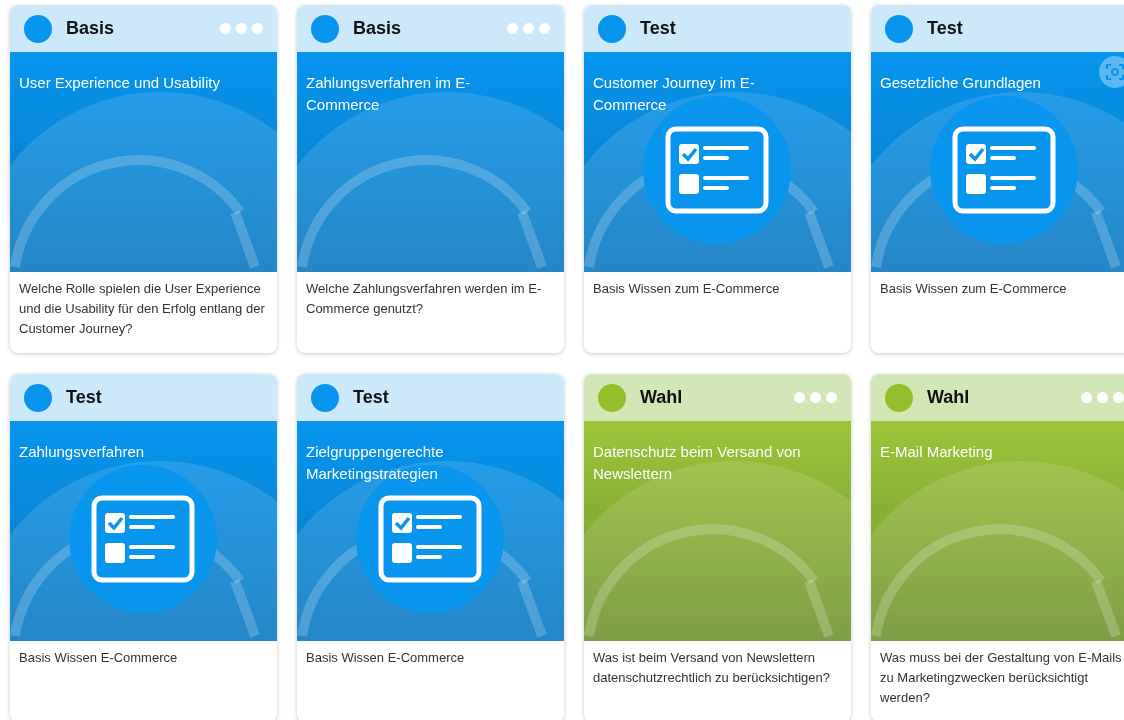 This screenshot has width=1124, height=720. What do you see at coordinates (936, 452) in the screenshot?
I see `card-title: E-Mail Marketing` at bounding box center [936, 452].